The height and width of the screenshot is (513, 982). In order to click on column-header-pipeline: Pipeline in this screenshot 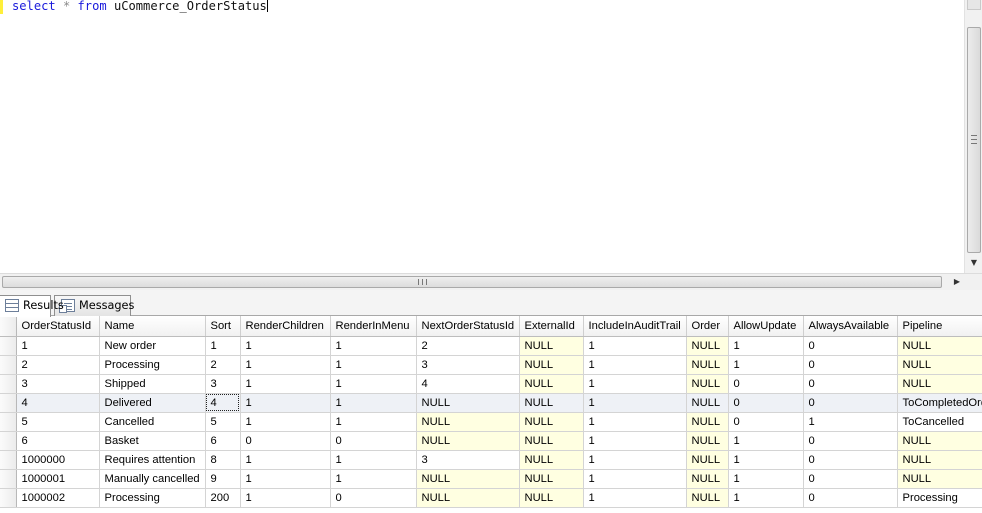, I will do `click(939, 326)`.